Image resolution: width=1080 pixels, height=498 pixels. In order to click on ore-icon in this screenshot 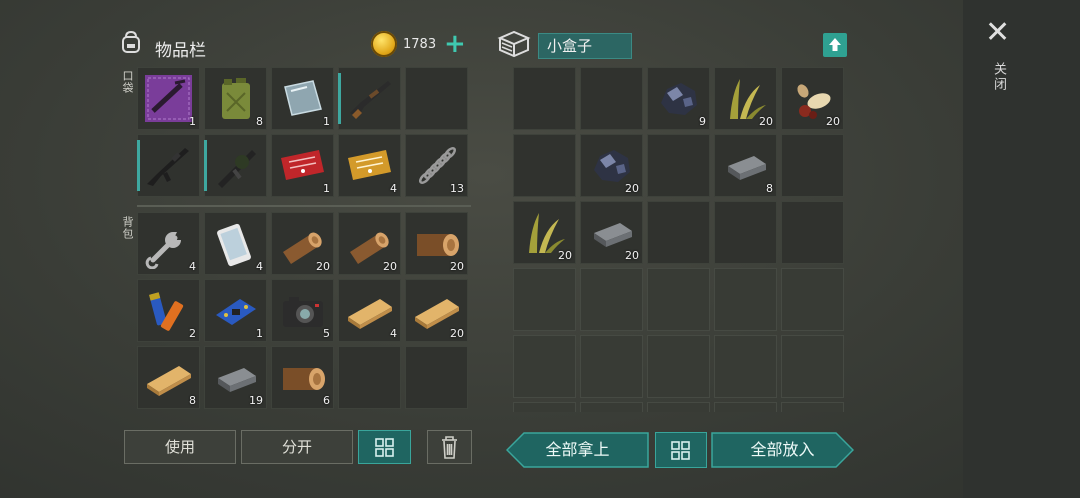, I will do `click(679, 99)`.